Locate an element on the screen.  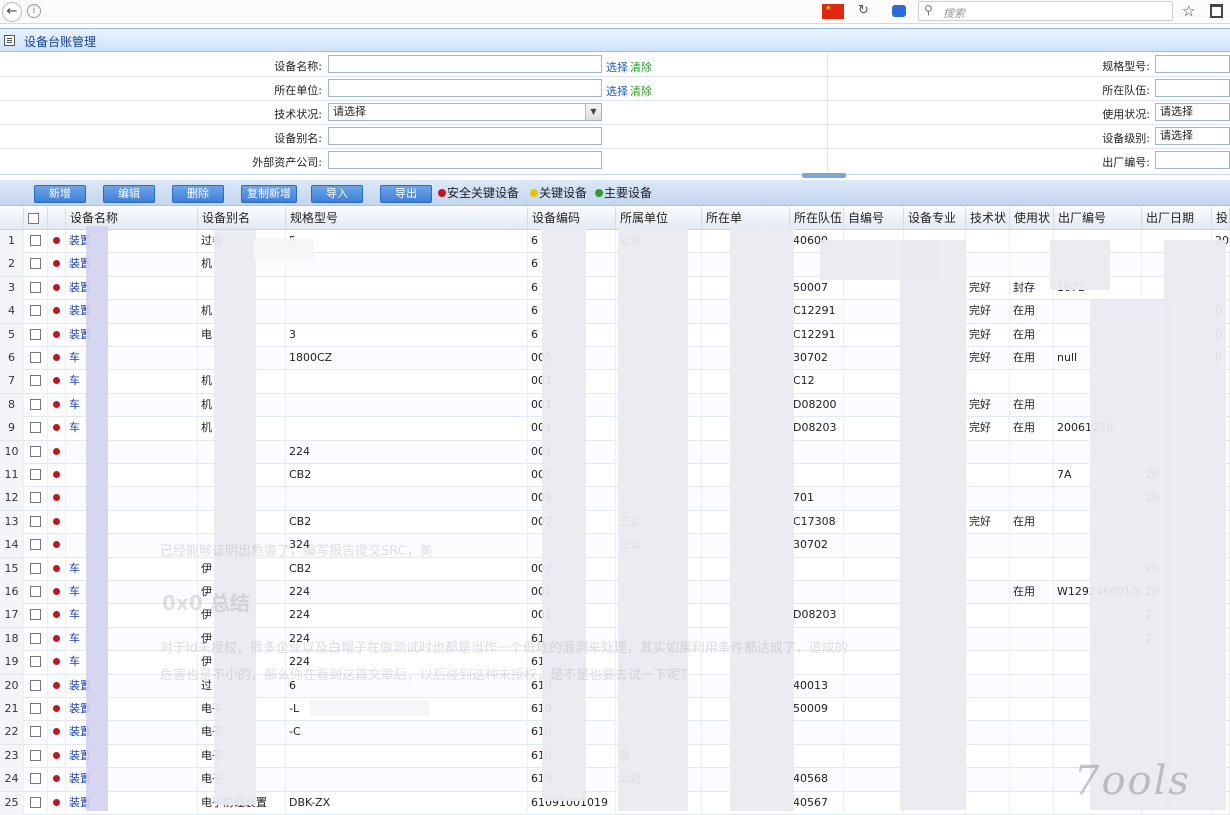
table-row: 20 装置过 6 610 40013 is located at coordinates (615, 686).